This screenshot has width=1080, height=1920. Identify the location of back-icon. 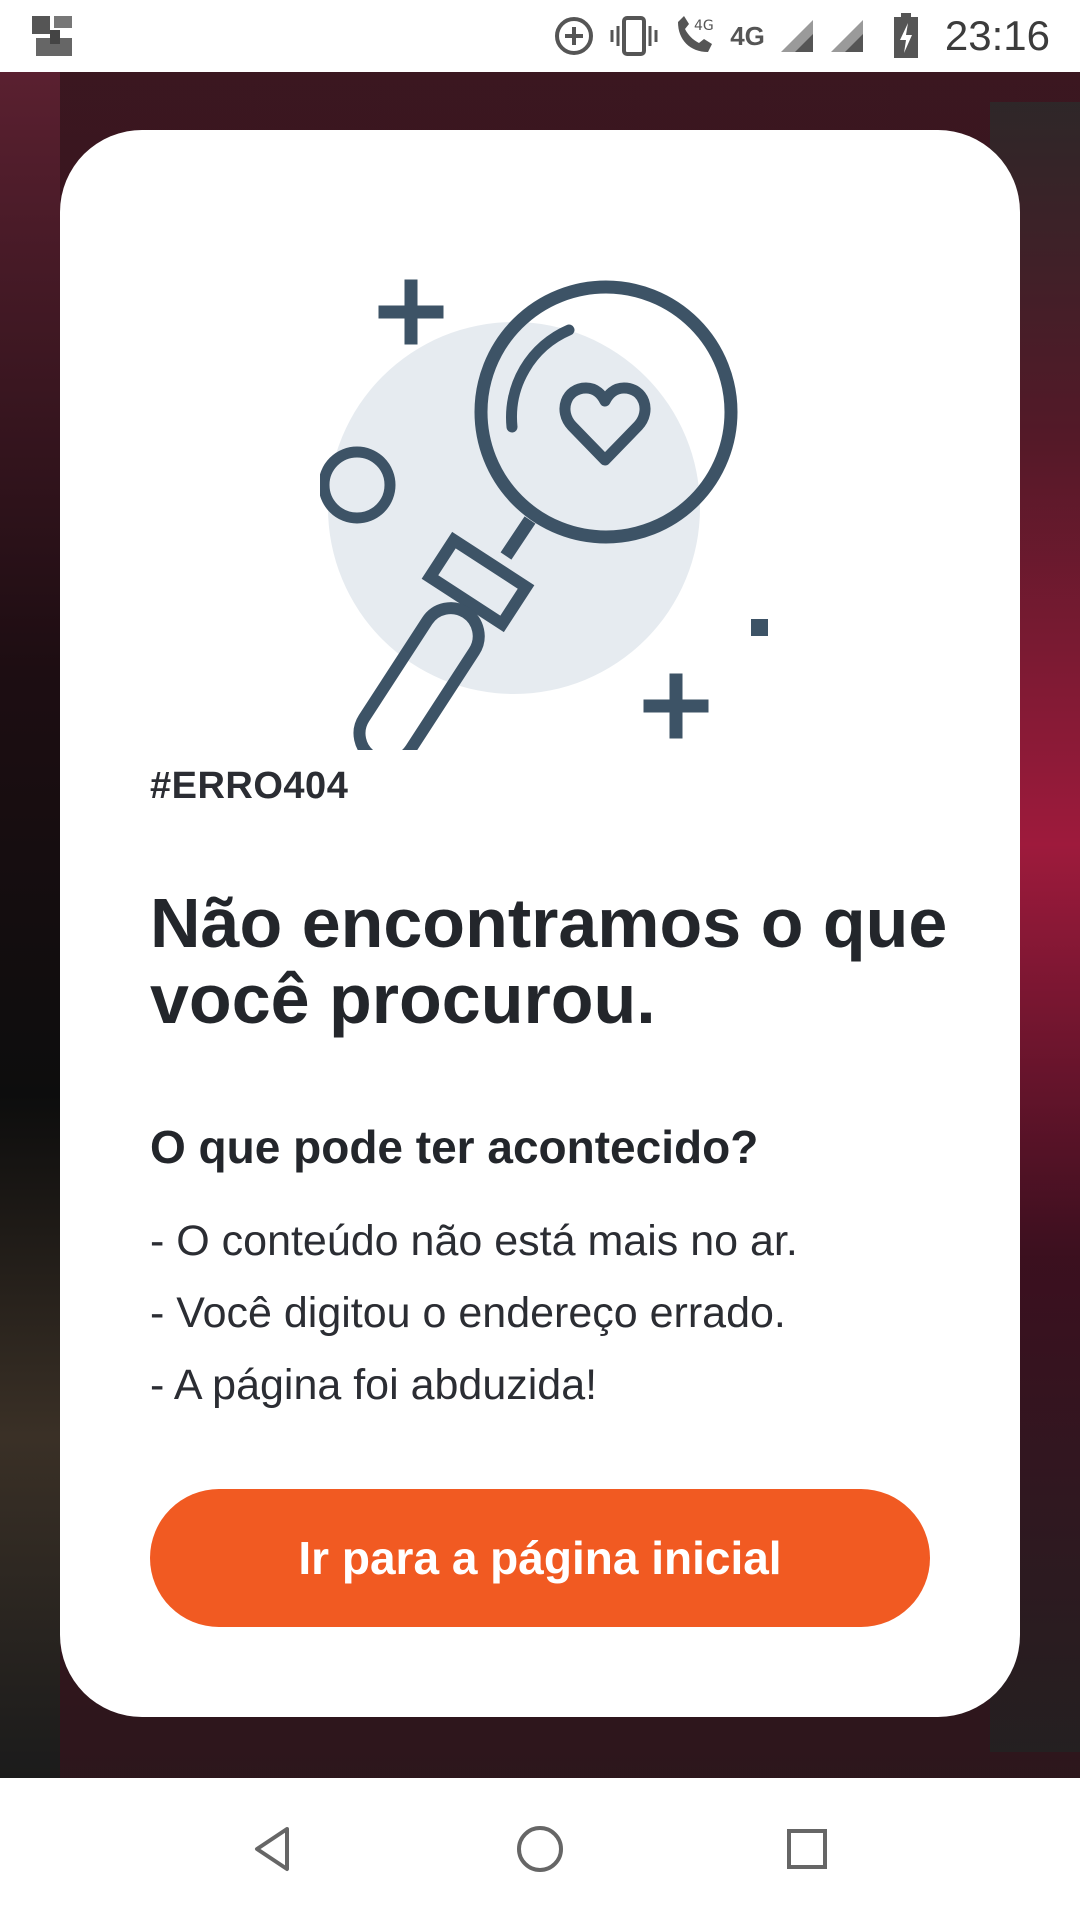
(272, 1849).